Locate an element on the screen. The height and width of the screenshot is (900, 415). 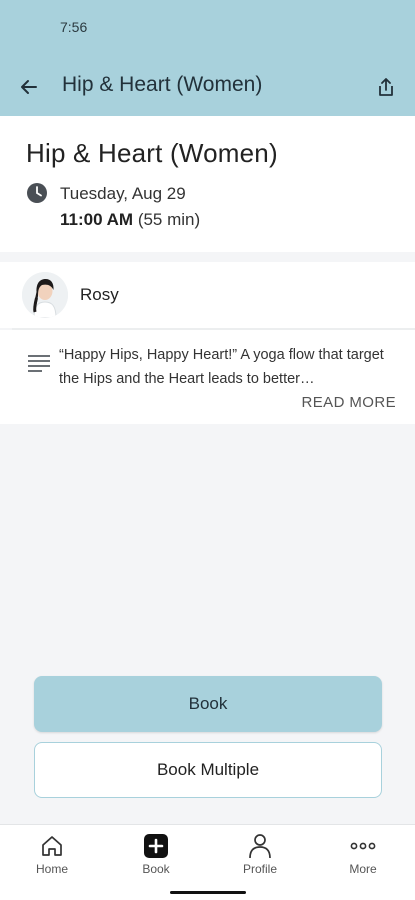
nav-label-more: More is located at coordinates (363, 869).